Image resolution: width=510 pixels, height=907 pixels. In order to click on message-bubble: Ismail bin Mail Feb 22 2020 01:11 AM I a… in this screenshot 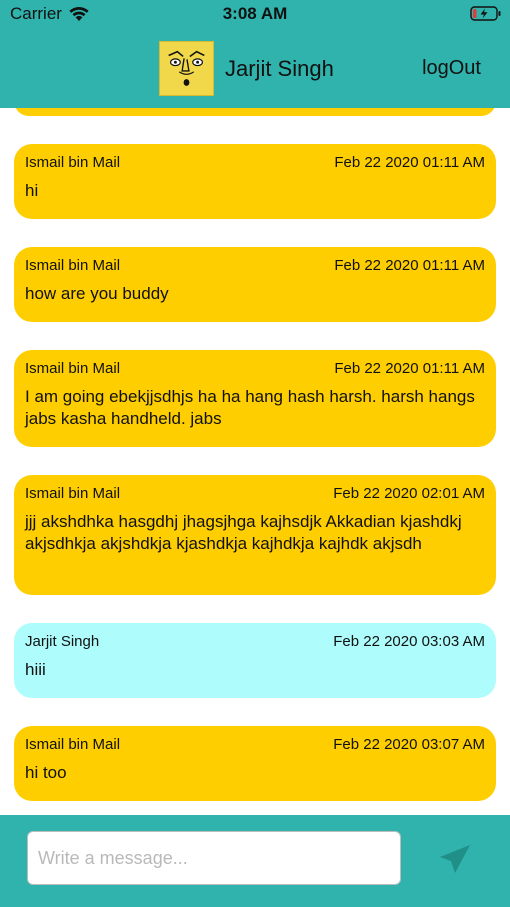, I will do `click(255, 398)`.